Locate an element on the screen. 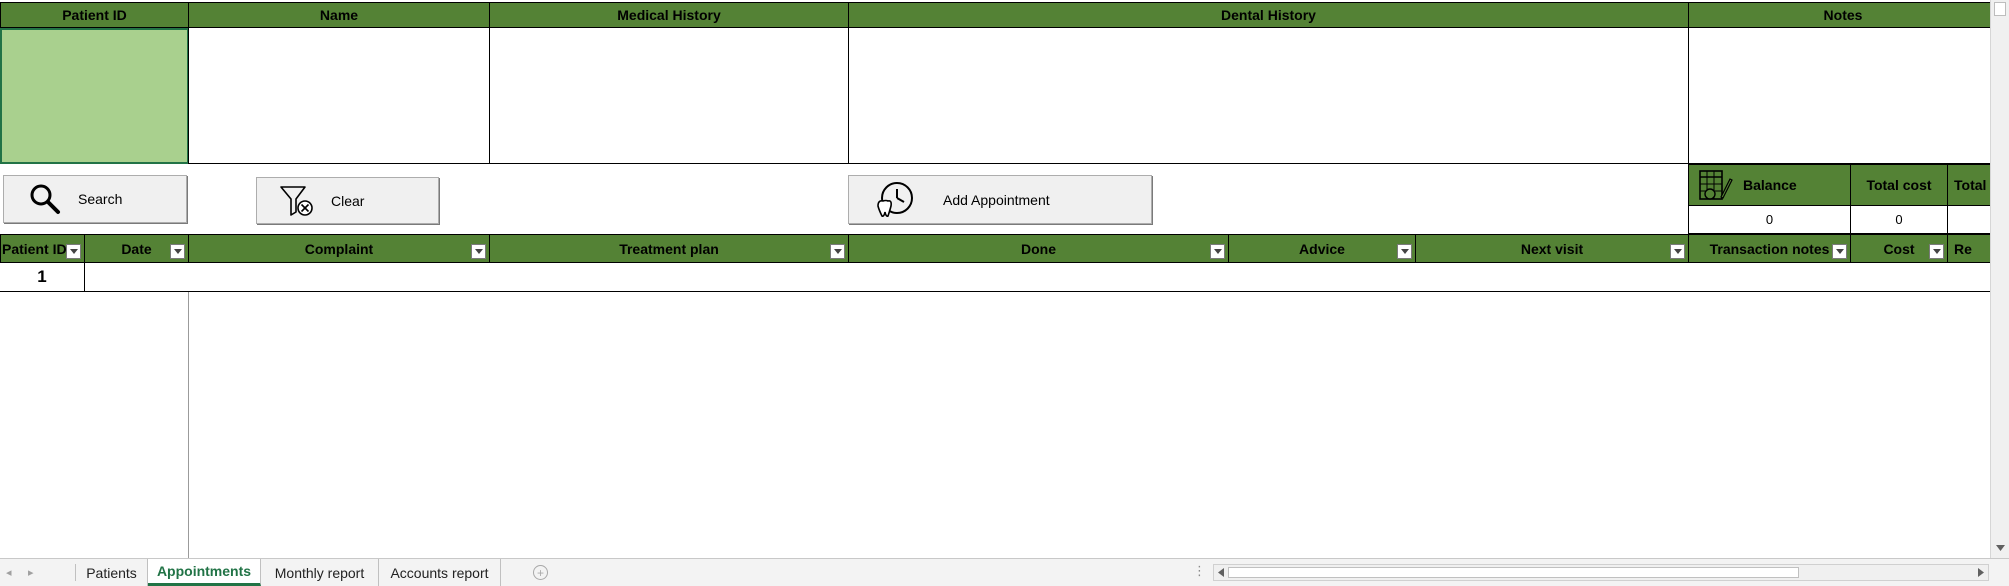 The height and width of the screenshot is (586, 2009). tab-monthly-report: Monthly report is located at coordinates (320, 572).